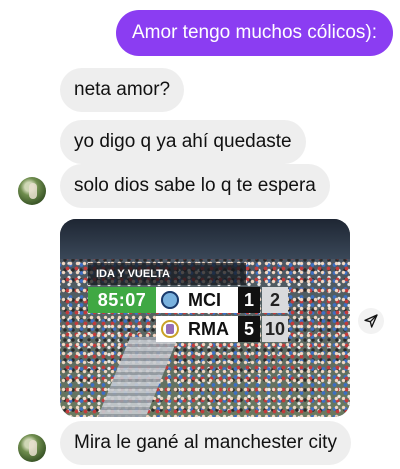 The image size is (400, 469). Describe the element at coordinates (183, 142) in the screenshot. I see `incoming-message: yo digo q ya ahí quedaste` at that location.